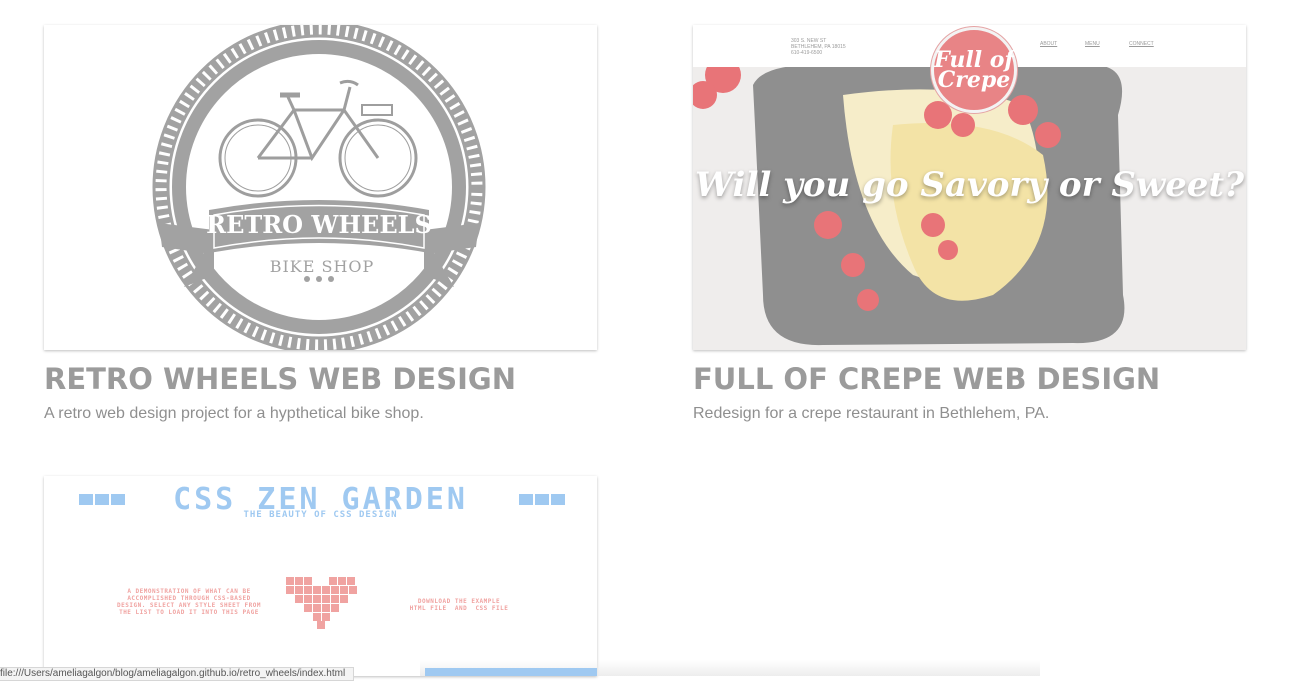 The image size is (1290, 681). I want to click on full-of-crepe-logo: Full of Crepe, so click(974, 70).